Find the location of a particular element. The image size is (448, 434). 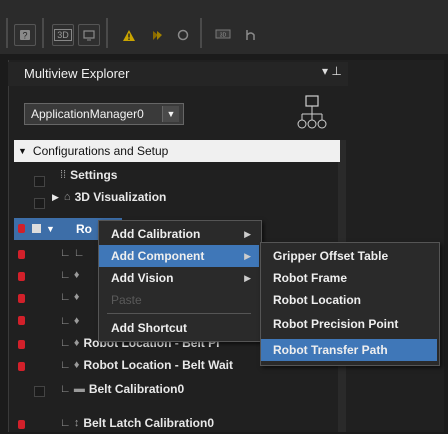

pin-icon: ▾ ⊥ is located at coordinates (332, 71).